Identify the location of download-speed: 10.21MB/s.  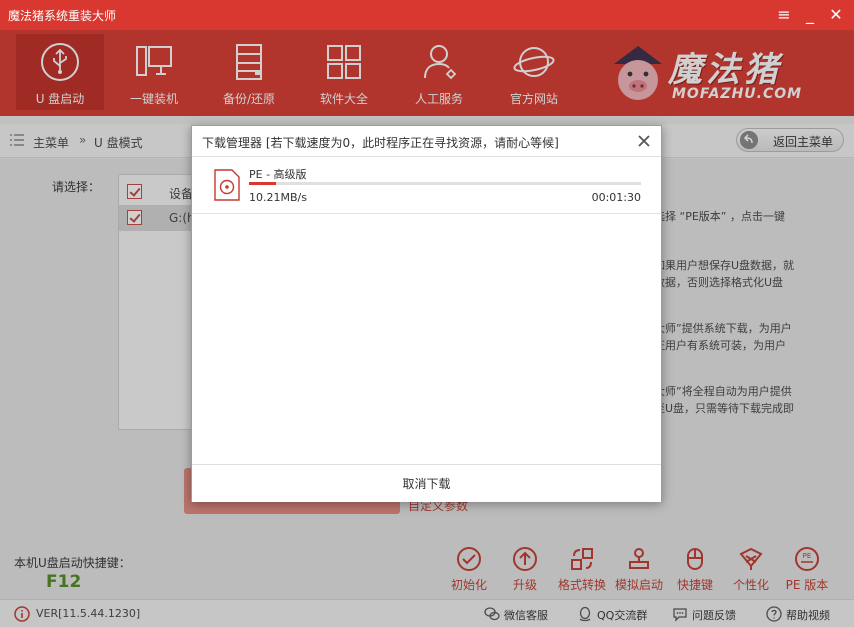
(278, 197).